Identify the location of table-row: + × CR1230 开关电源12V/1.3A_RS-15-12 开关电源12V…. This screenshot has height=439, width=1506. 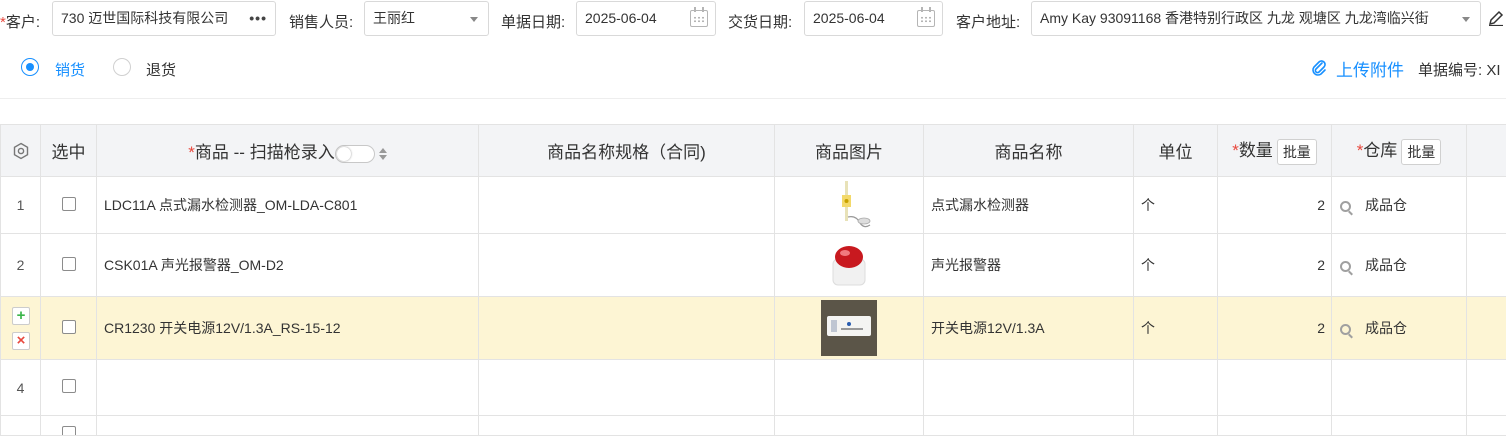
(753, 328).